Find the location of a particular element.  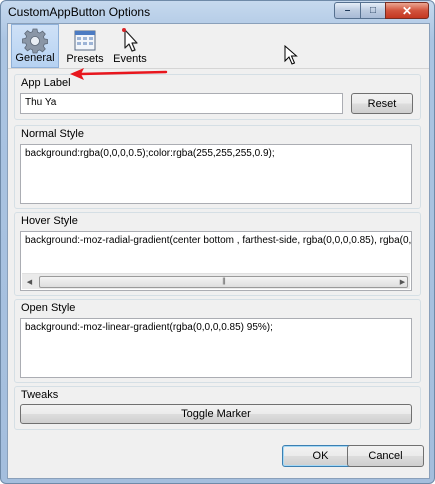

grip-icon: ||| is located at coordinates (224, 281).